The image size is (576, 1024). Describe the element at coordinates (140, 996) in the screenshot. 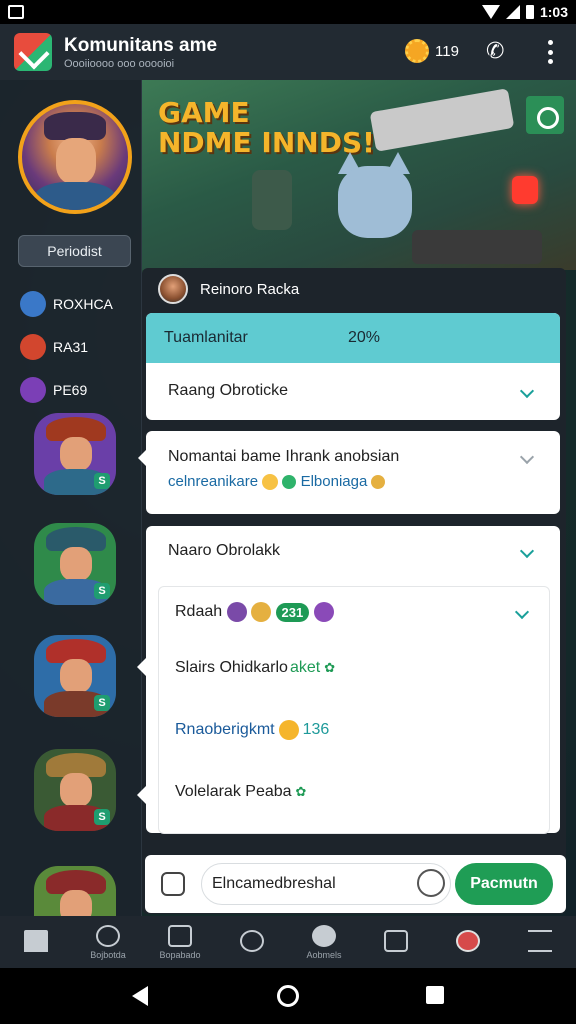

I see `back-icon` at that location.